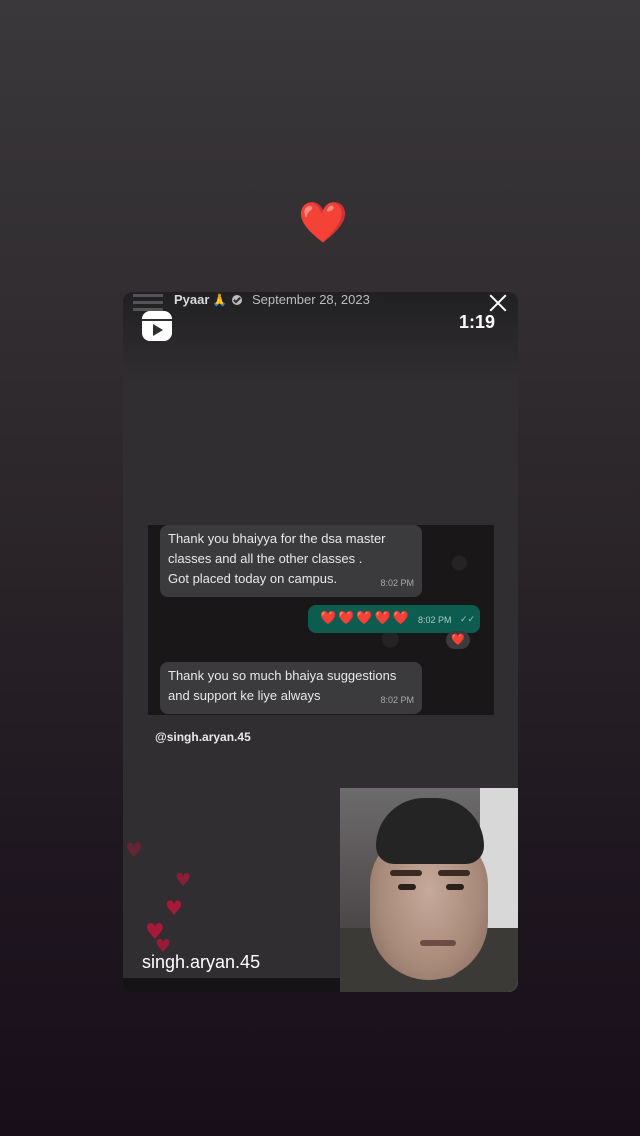  Describe the element at coordinates (192, 299) in the screenshot. I see `author-label: Pyaar` at that location.